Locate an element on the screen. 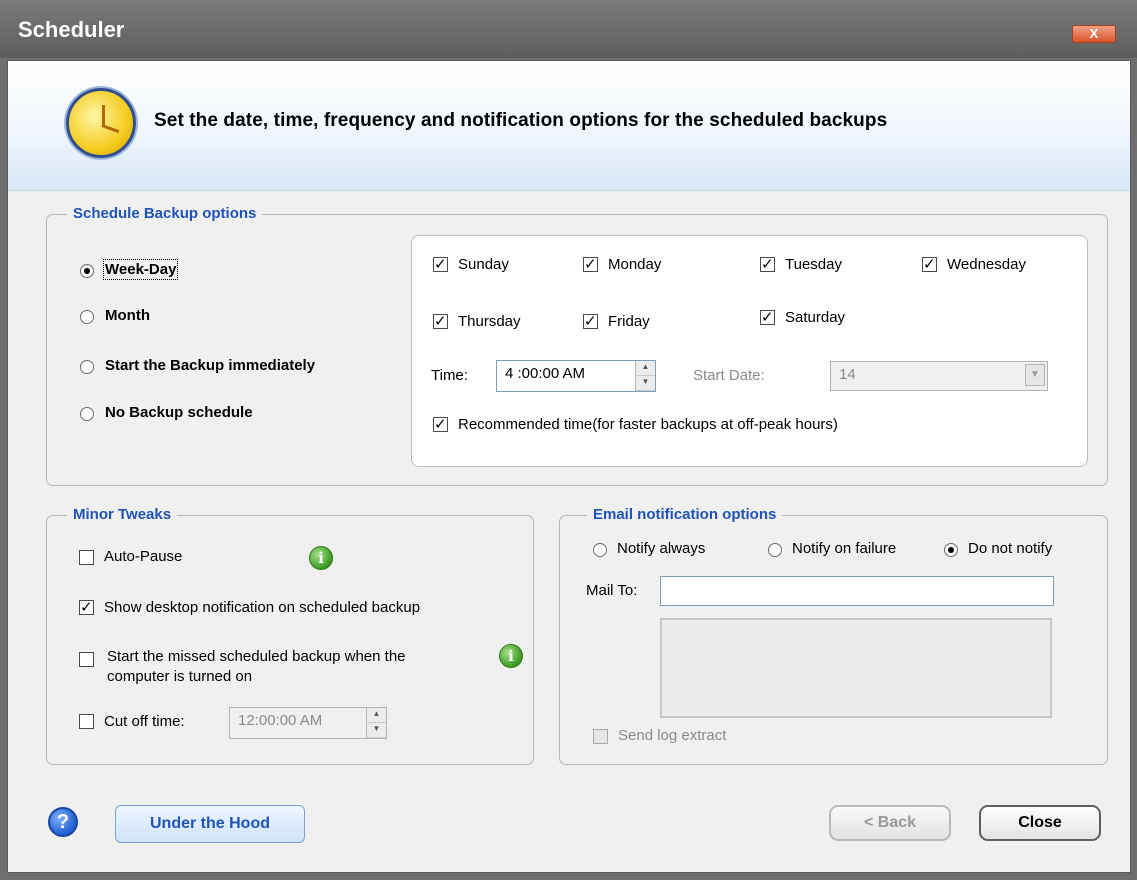  mode-weekday-radio is located at coordinates (87, 271).